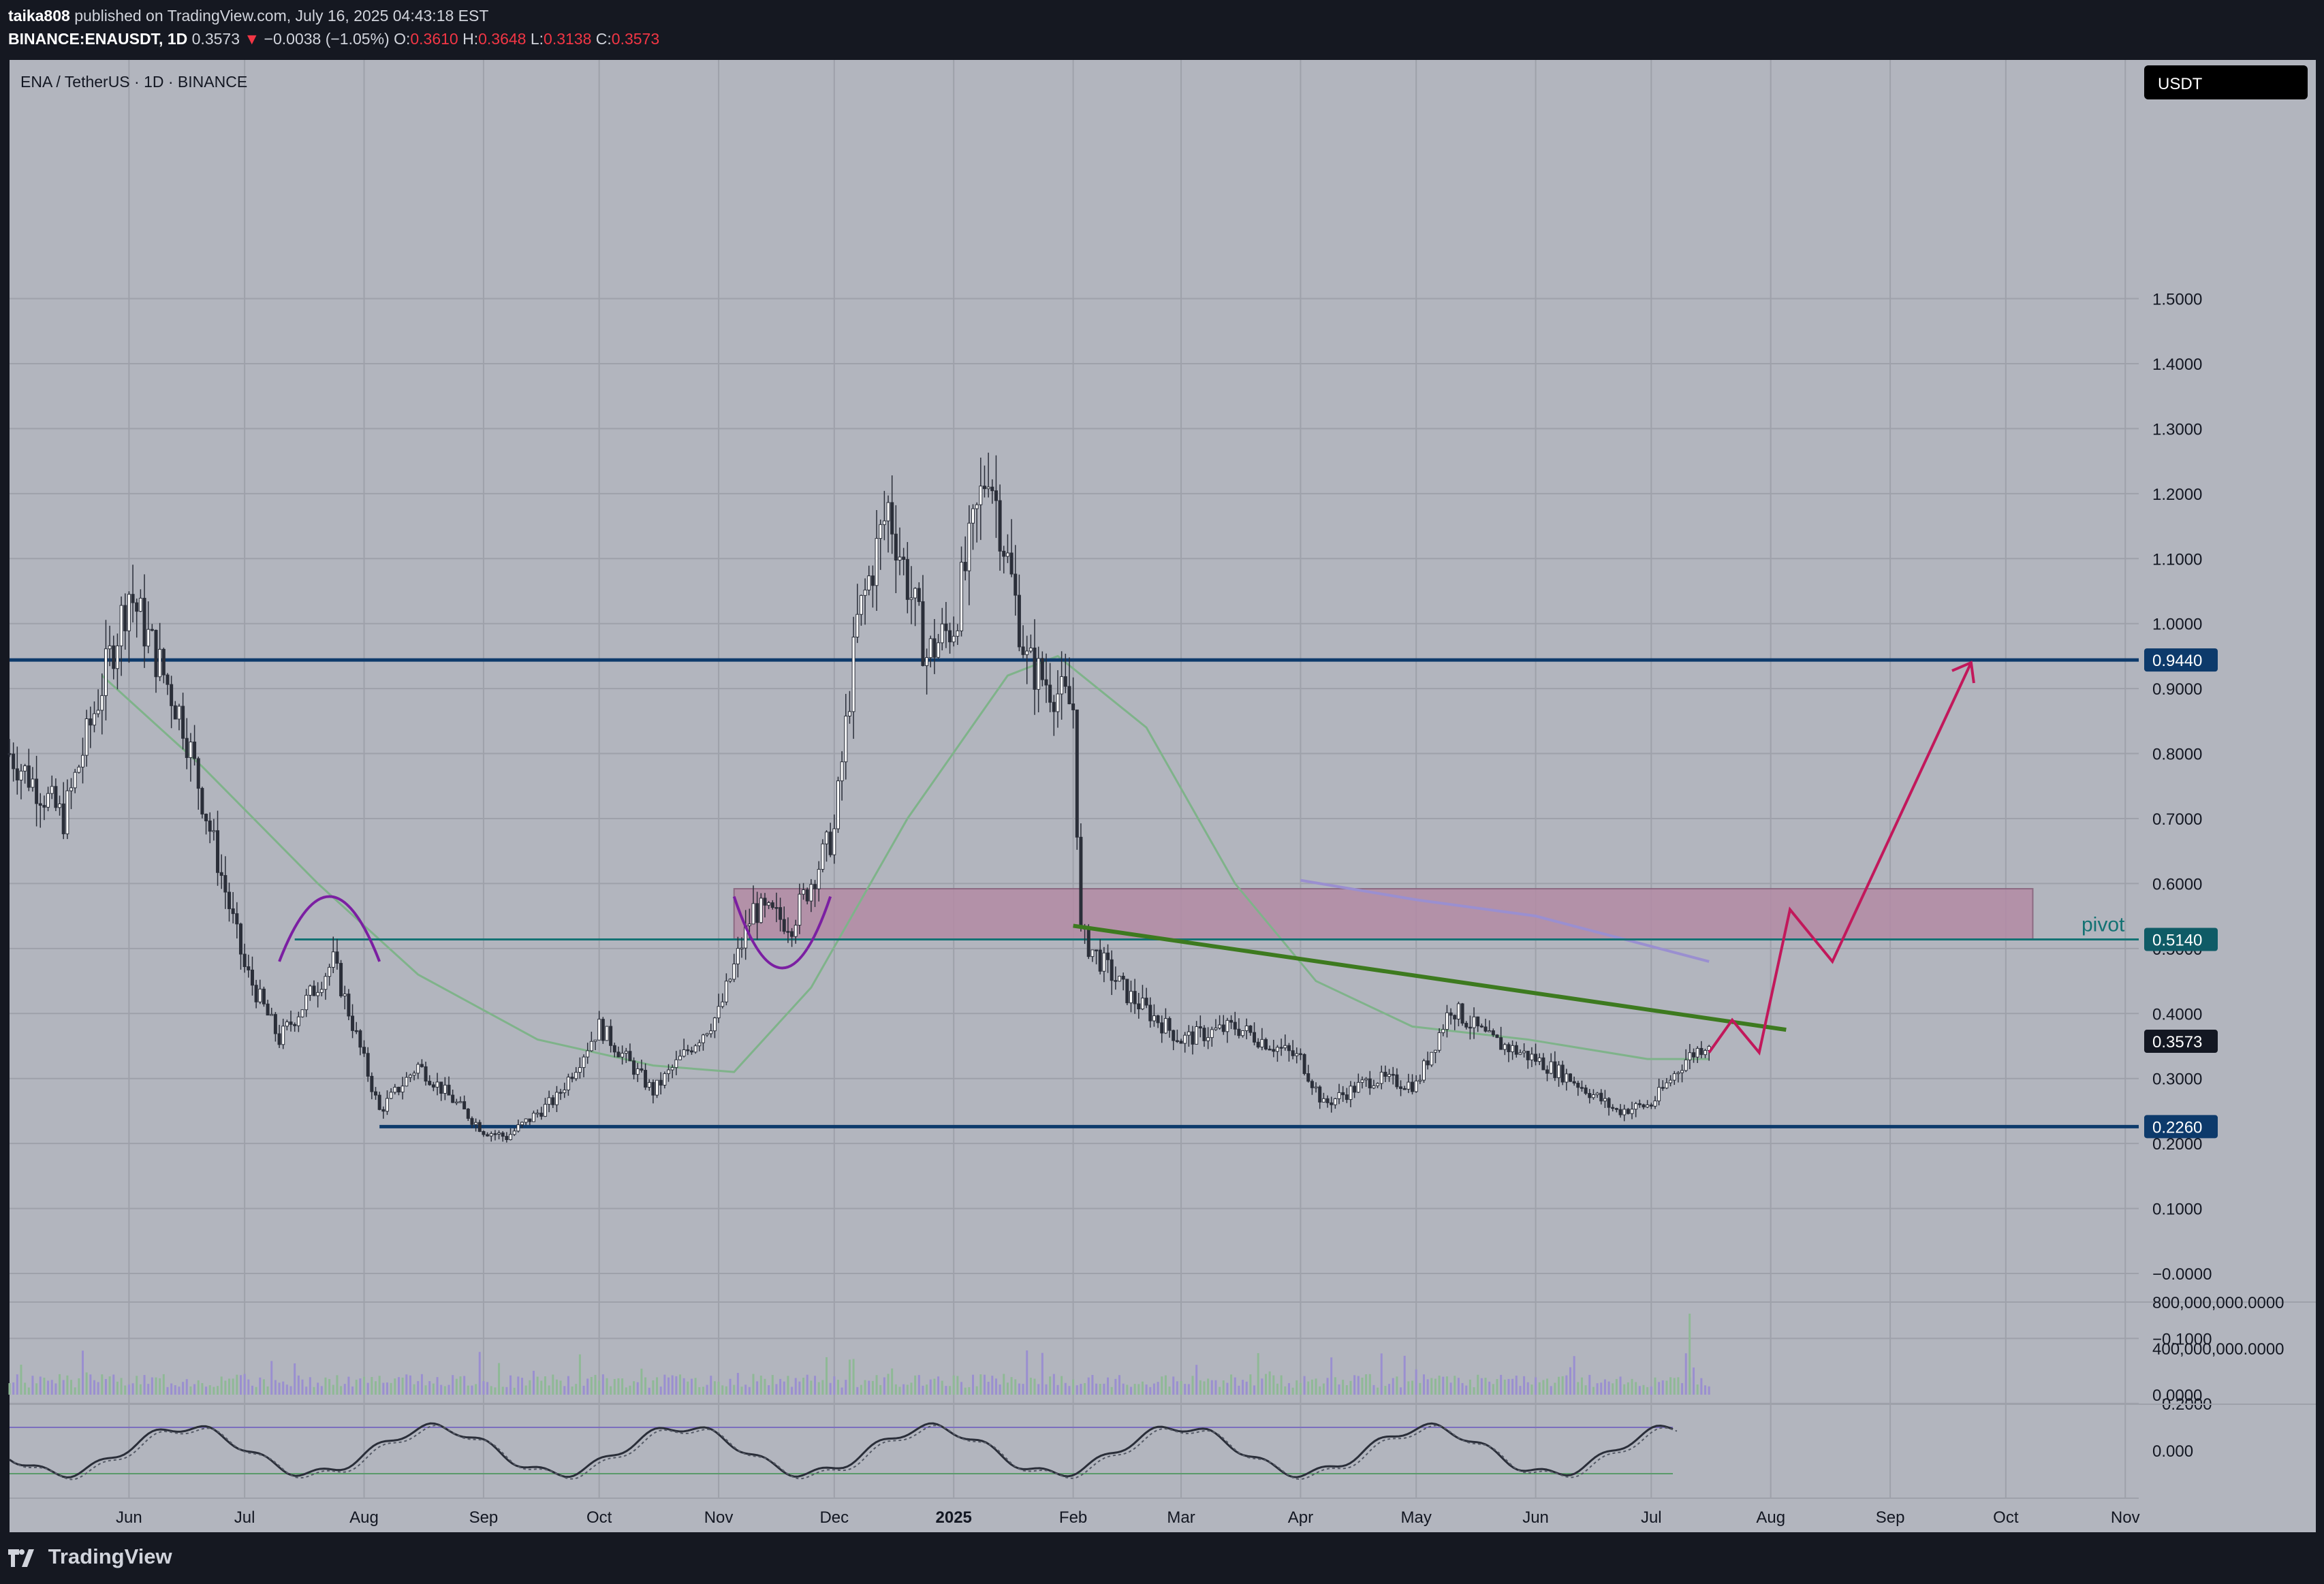 The width and height of the screenshot is (2324, 1584). What do you see at coordinates (2180, 84) in the screenshot?
I see `currency-badge: USDT` at bounding box center [2180, 84].